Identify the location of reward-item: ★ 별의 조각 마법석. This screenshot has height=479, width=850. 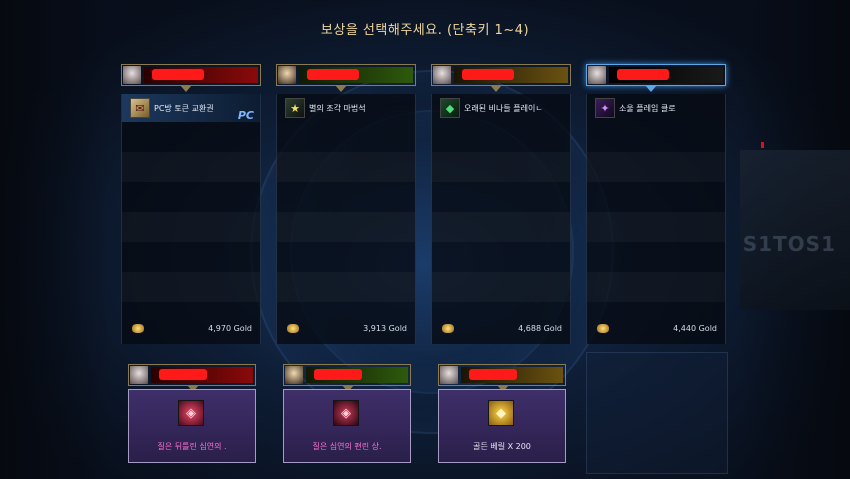
(346, 108).